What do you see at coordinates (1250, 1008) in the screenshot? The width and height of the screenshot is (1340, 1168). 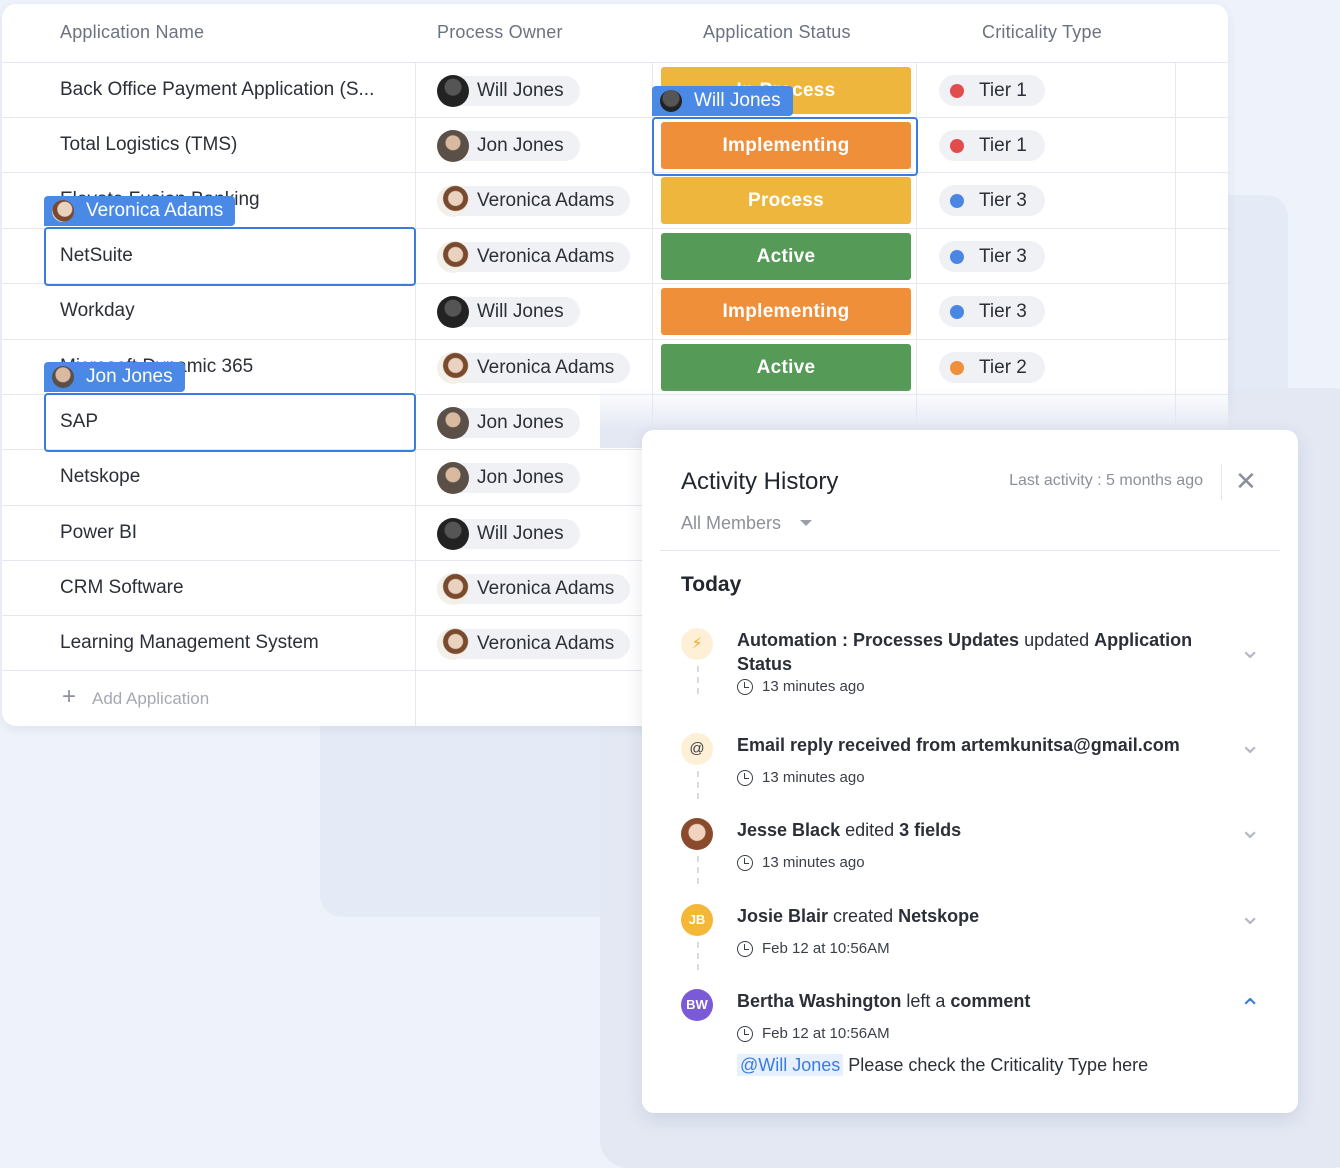 I see `chevron-up-icon: ⌃` at bounding box center [1250, 1008].